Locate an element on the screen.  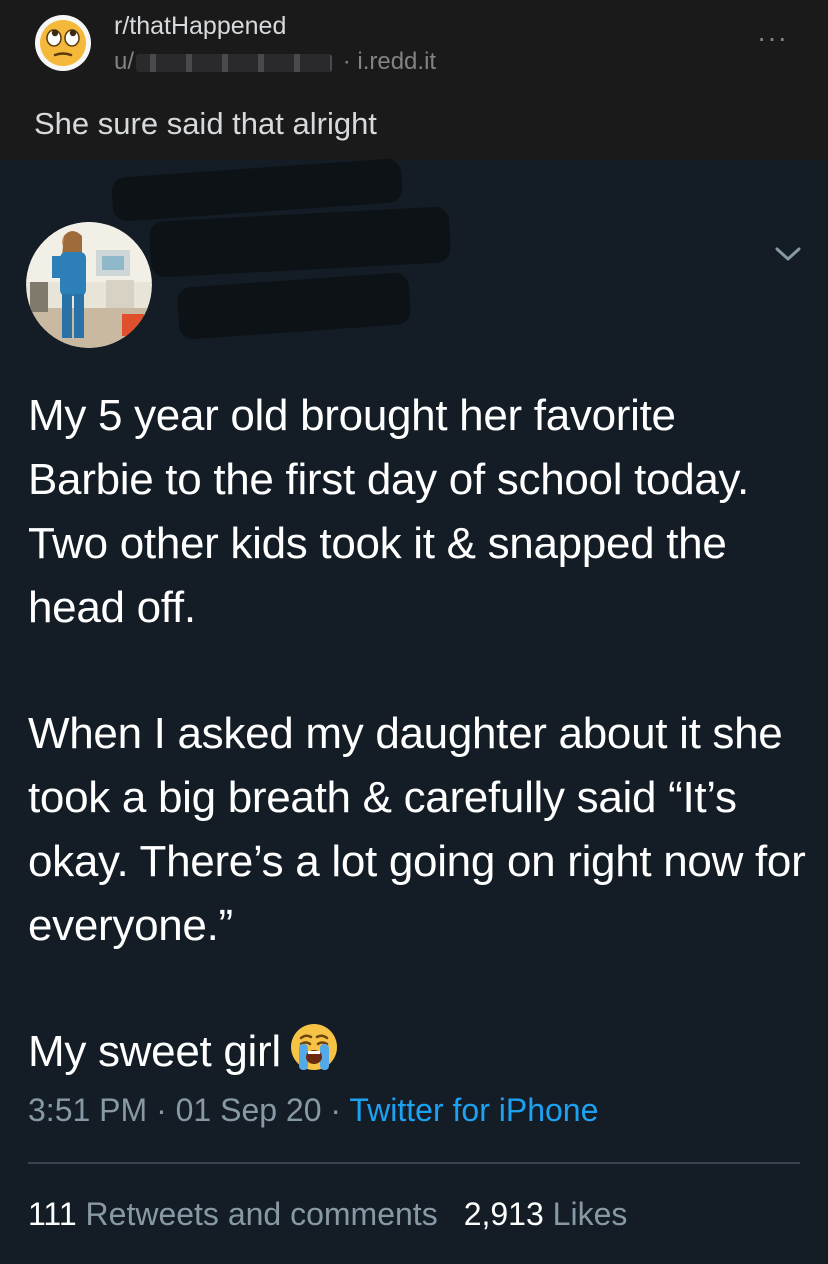
subreddit-name: r/thatHappened is located at coordinates (200, 26).